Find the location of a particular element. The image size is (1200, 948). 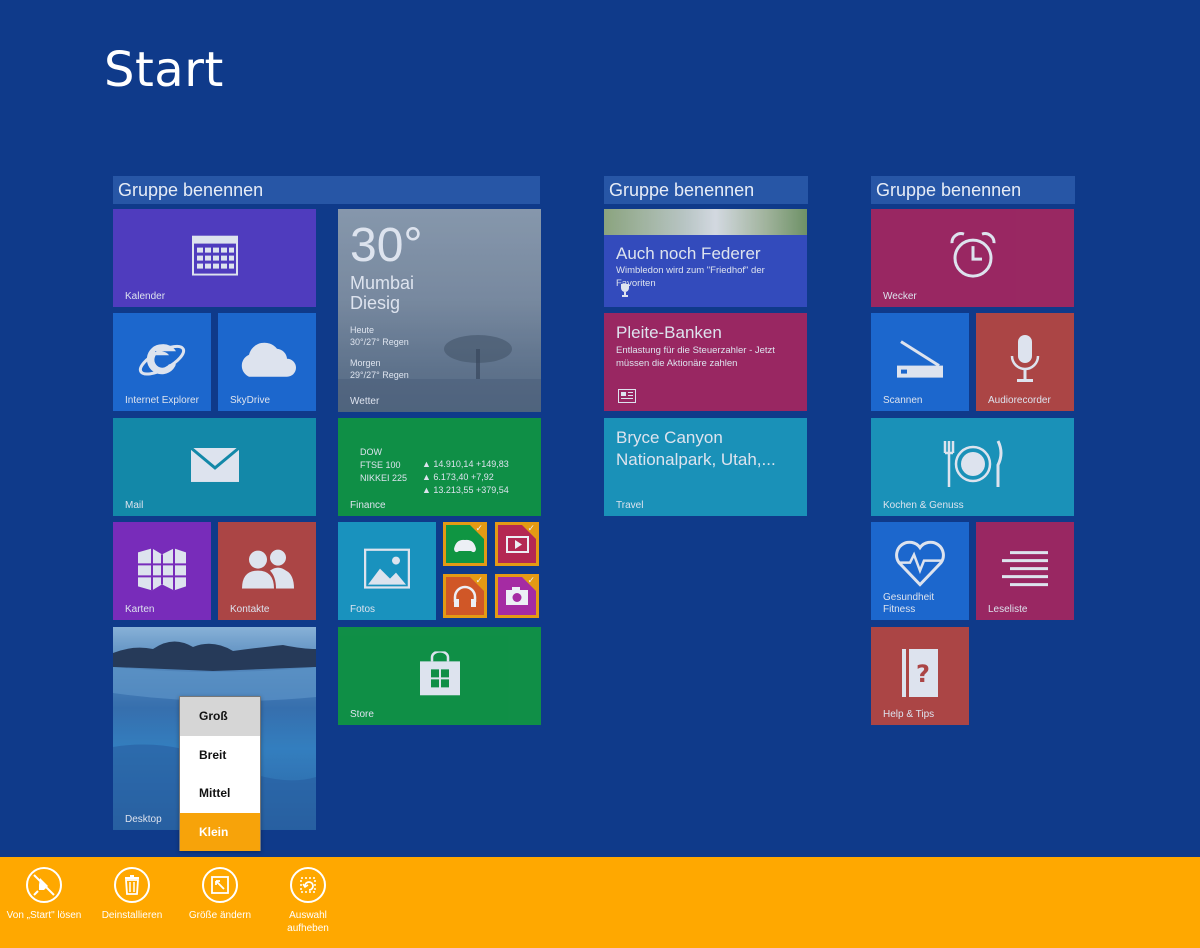

trash-icon is located at coordinates (132, 885).